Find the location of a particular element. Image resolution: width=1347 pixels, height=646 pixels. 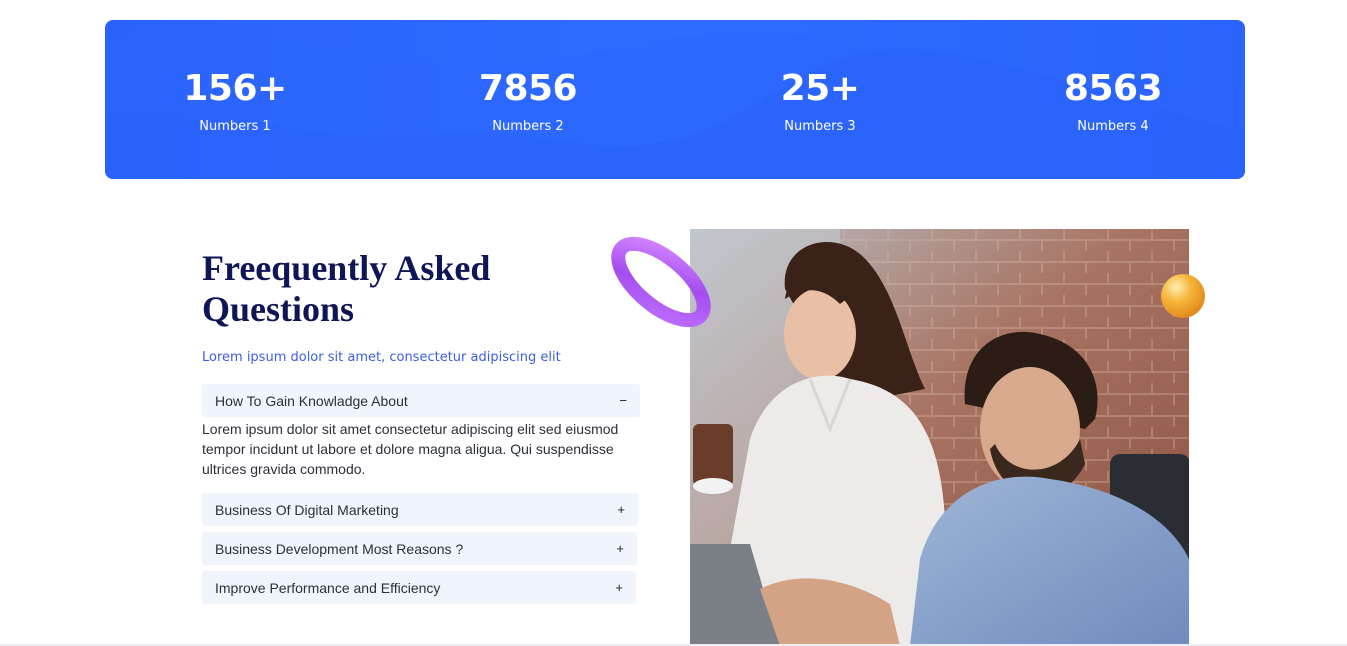

stat-label: Numbers 1 is located at coordinates (235, 126).